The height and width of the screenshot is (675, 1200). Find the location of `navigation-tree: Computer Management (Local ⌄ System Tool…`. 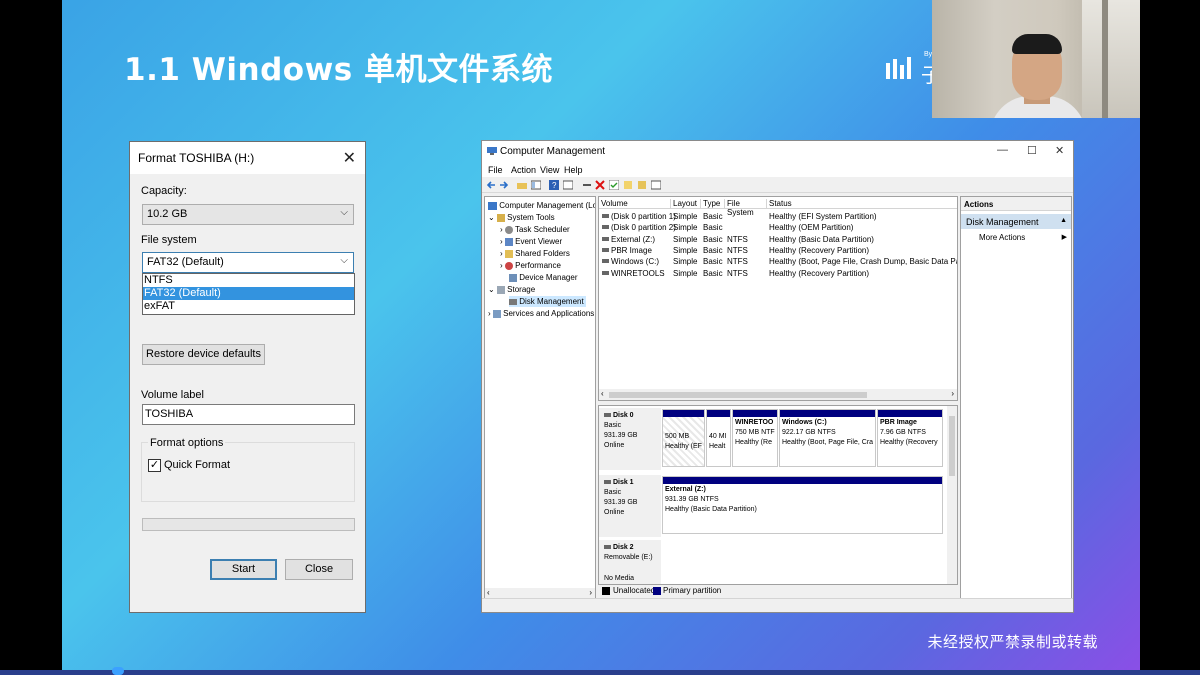

navigation-tree: Computer Management (Local ⌄ System Tool… is located at coordinates (540, 397).